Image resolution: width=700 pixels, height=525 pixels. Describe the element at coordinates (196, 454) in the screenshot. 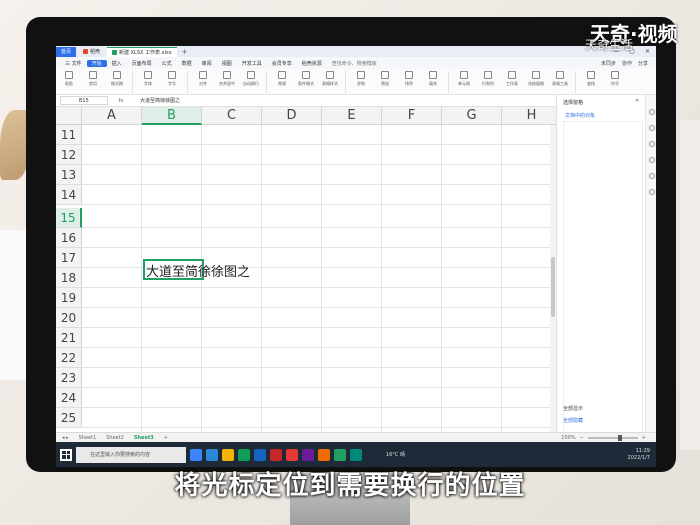

I see `task-view-icon` at that location.